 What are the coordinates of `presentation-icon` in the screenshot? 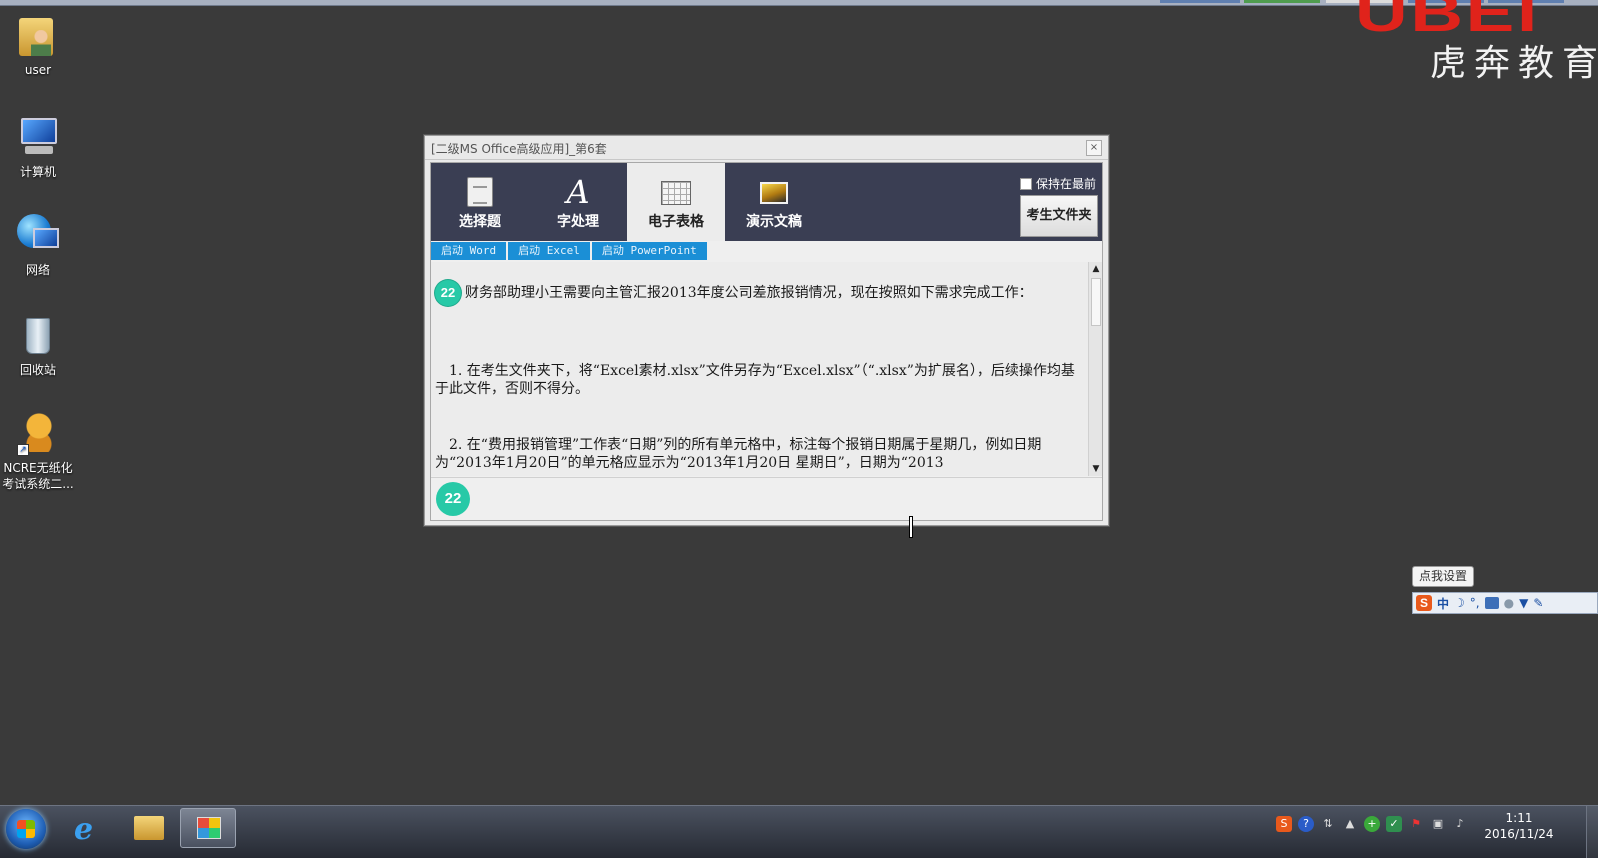 It's located at (774, 193).